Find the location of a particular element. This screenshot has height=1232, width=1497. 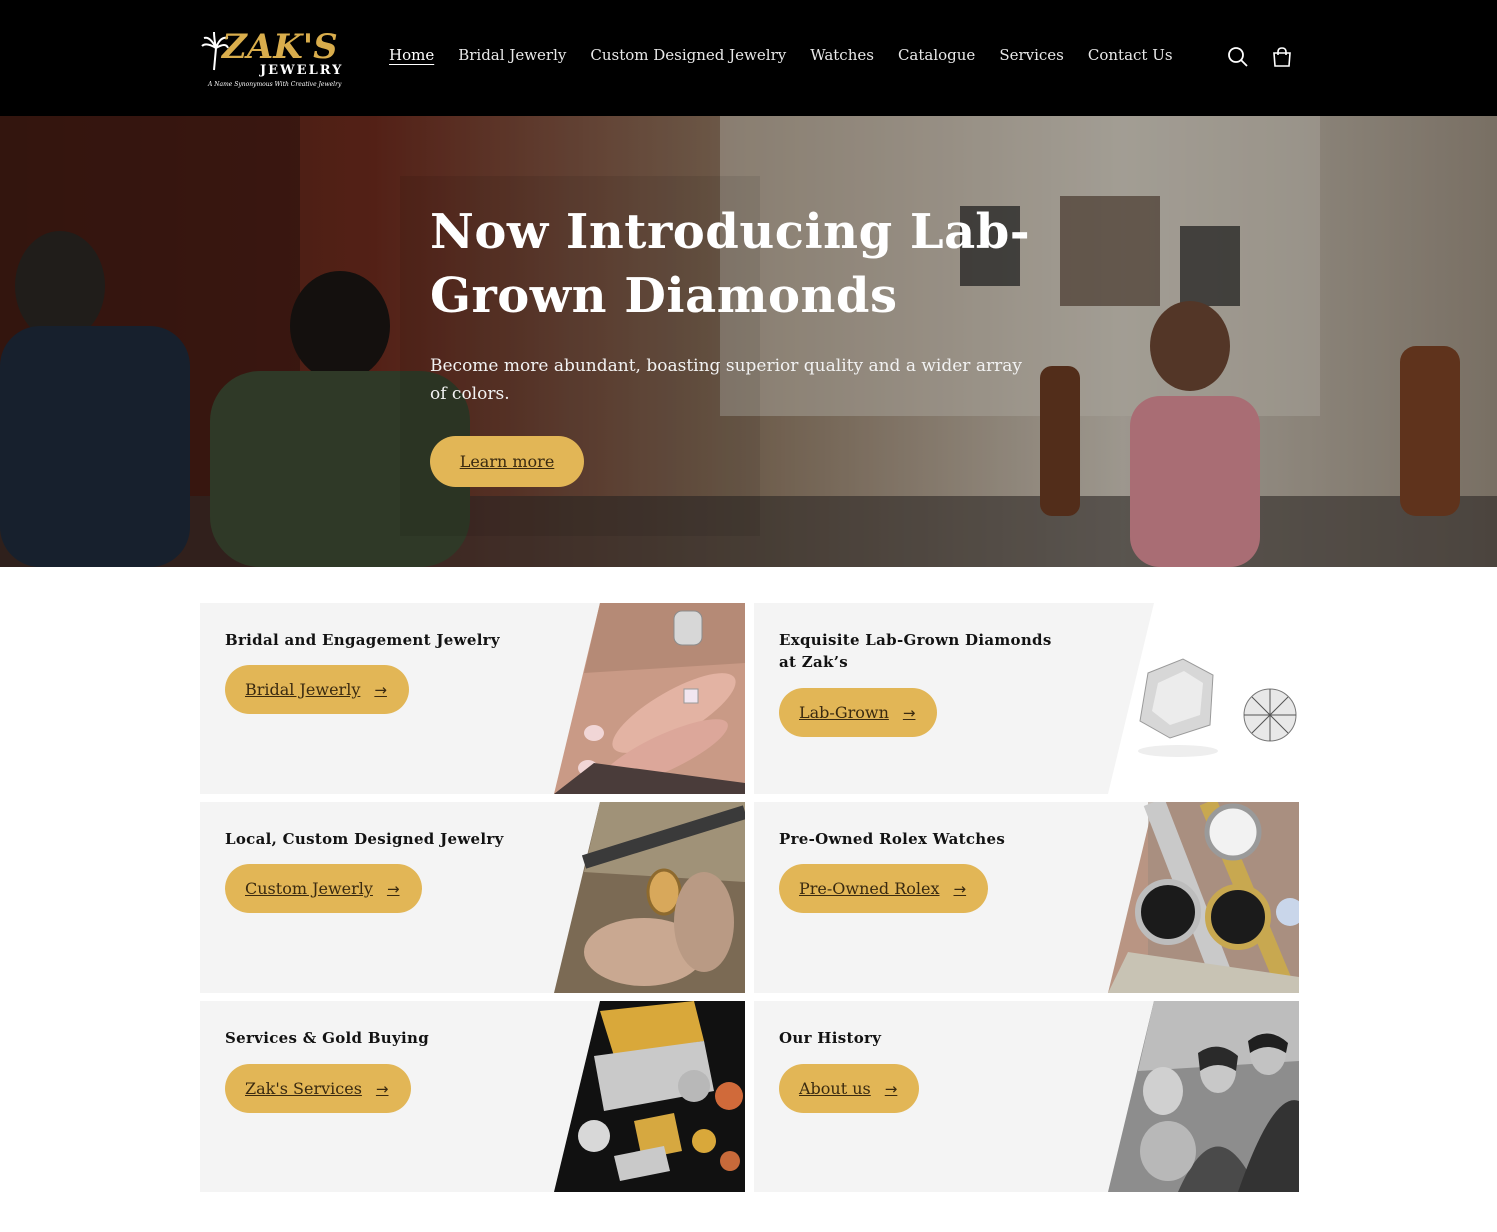

hero-title: Now Introducing Lab-Grown Diamonds is located at coordinates (730, 264).